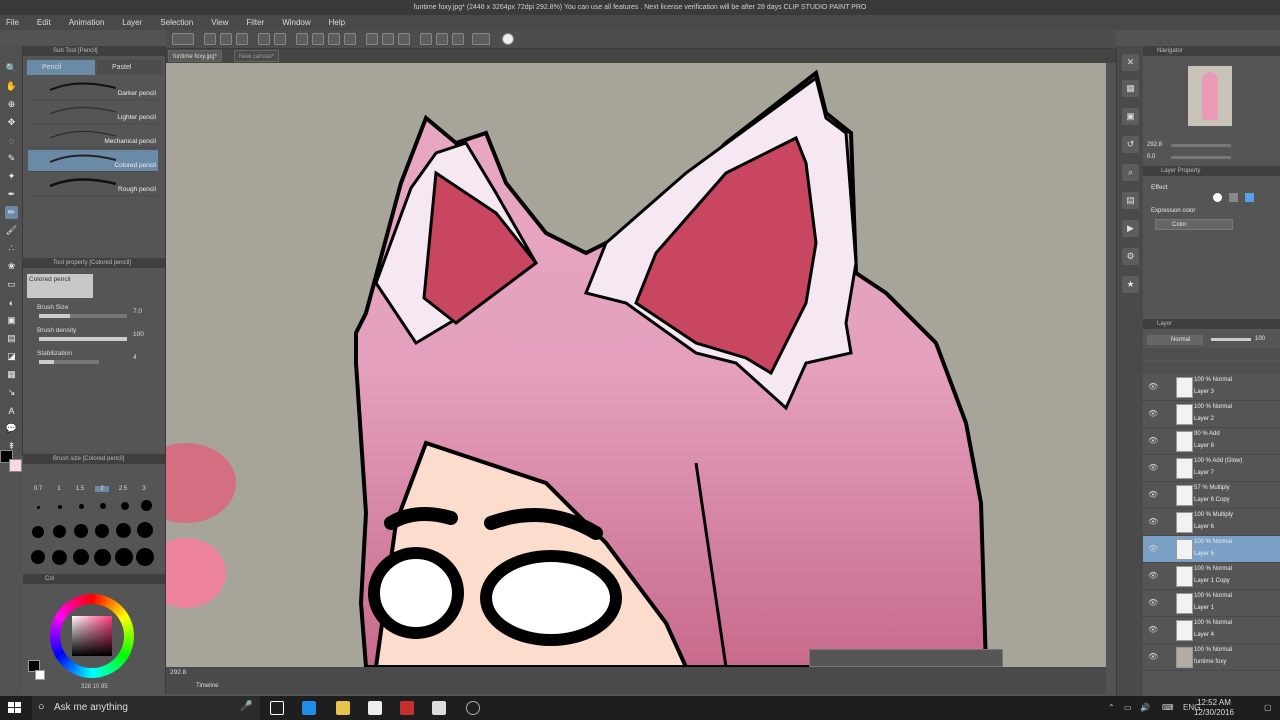  What do you see at coordinates (343, 708) in the screenshot?
I see `file-explorer-icon` at bounding box center [343, 708].